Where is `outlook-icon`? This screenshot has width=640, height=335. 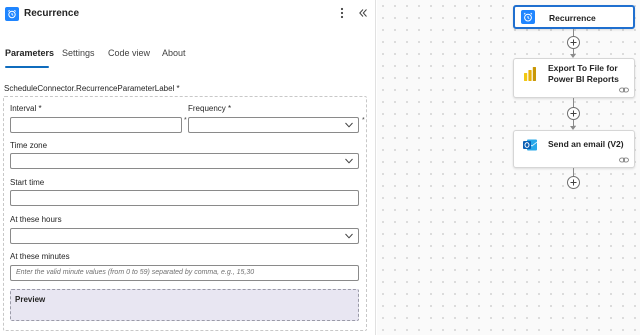
outlook-icon is located at coordinates (530, 145).